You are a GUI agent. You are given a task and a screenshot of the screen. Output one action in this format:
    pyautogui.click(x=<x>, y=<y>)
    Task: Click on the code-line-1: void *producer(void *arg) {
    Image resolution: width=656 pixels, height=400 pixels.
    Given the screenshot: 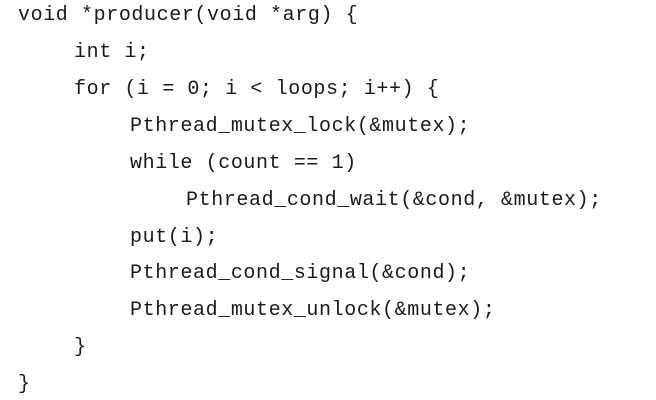 What is the action you would take?
    pyautogui.click(x=188, y=15)
    